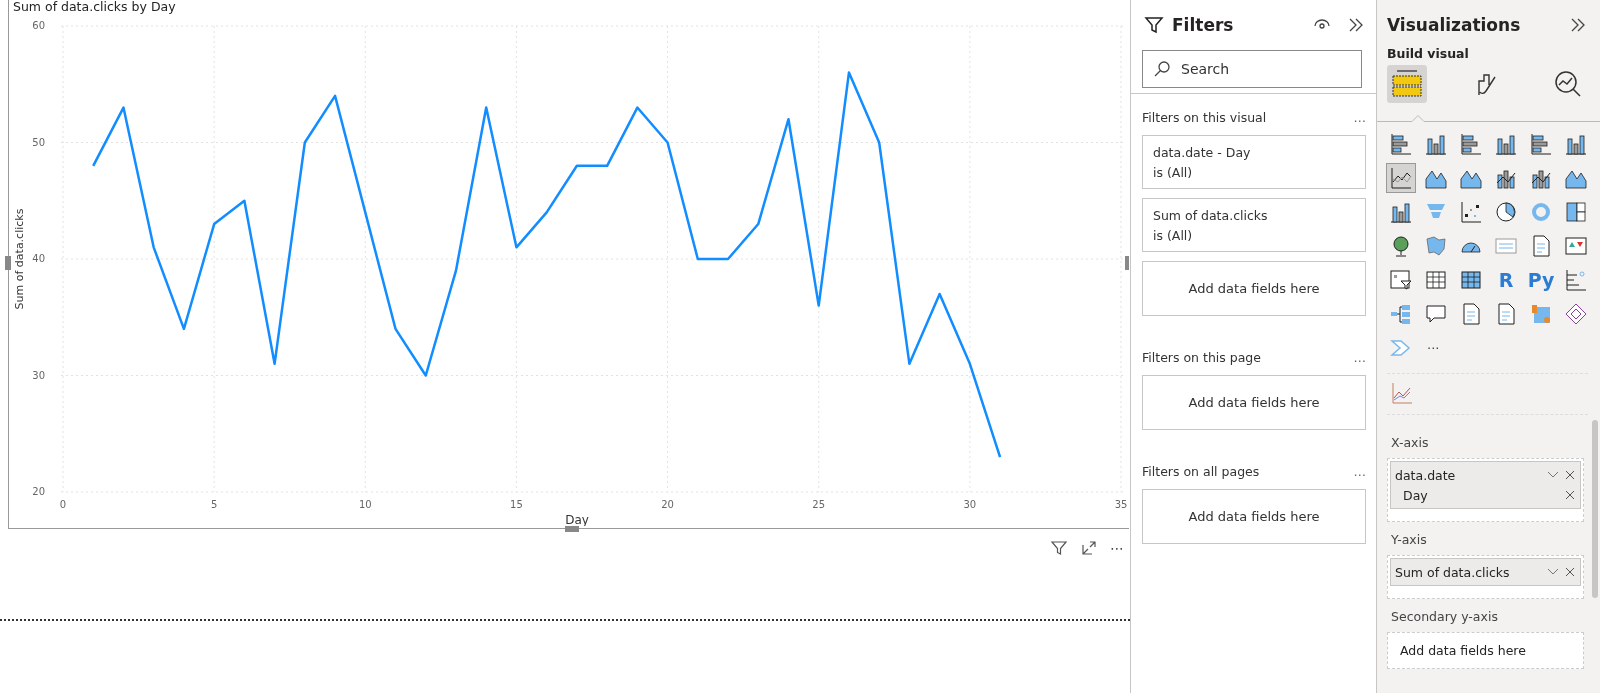  What do you see at coordinates (1202, 152) in the screenshot?
I see `filter-field-name: data.date - Day` at bounding box center [1202, 152].